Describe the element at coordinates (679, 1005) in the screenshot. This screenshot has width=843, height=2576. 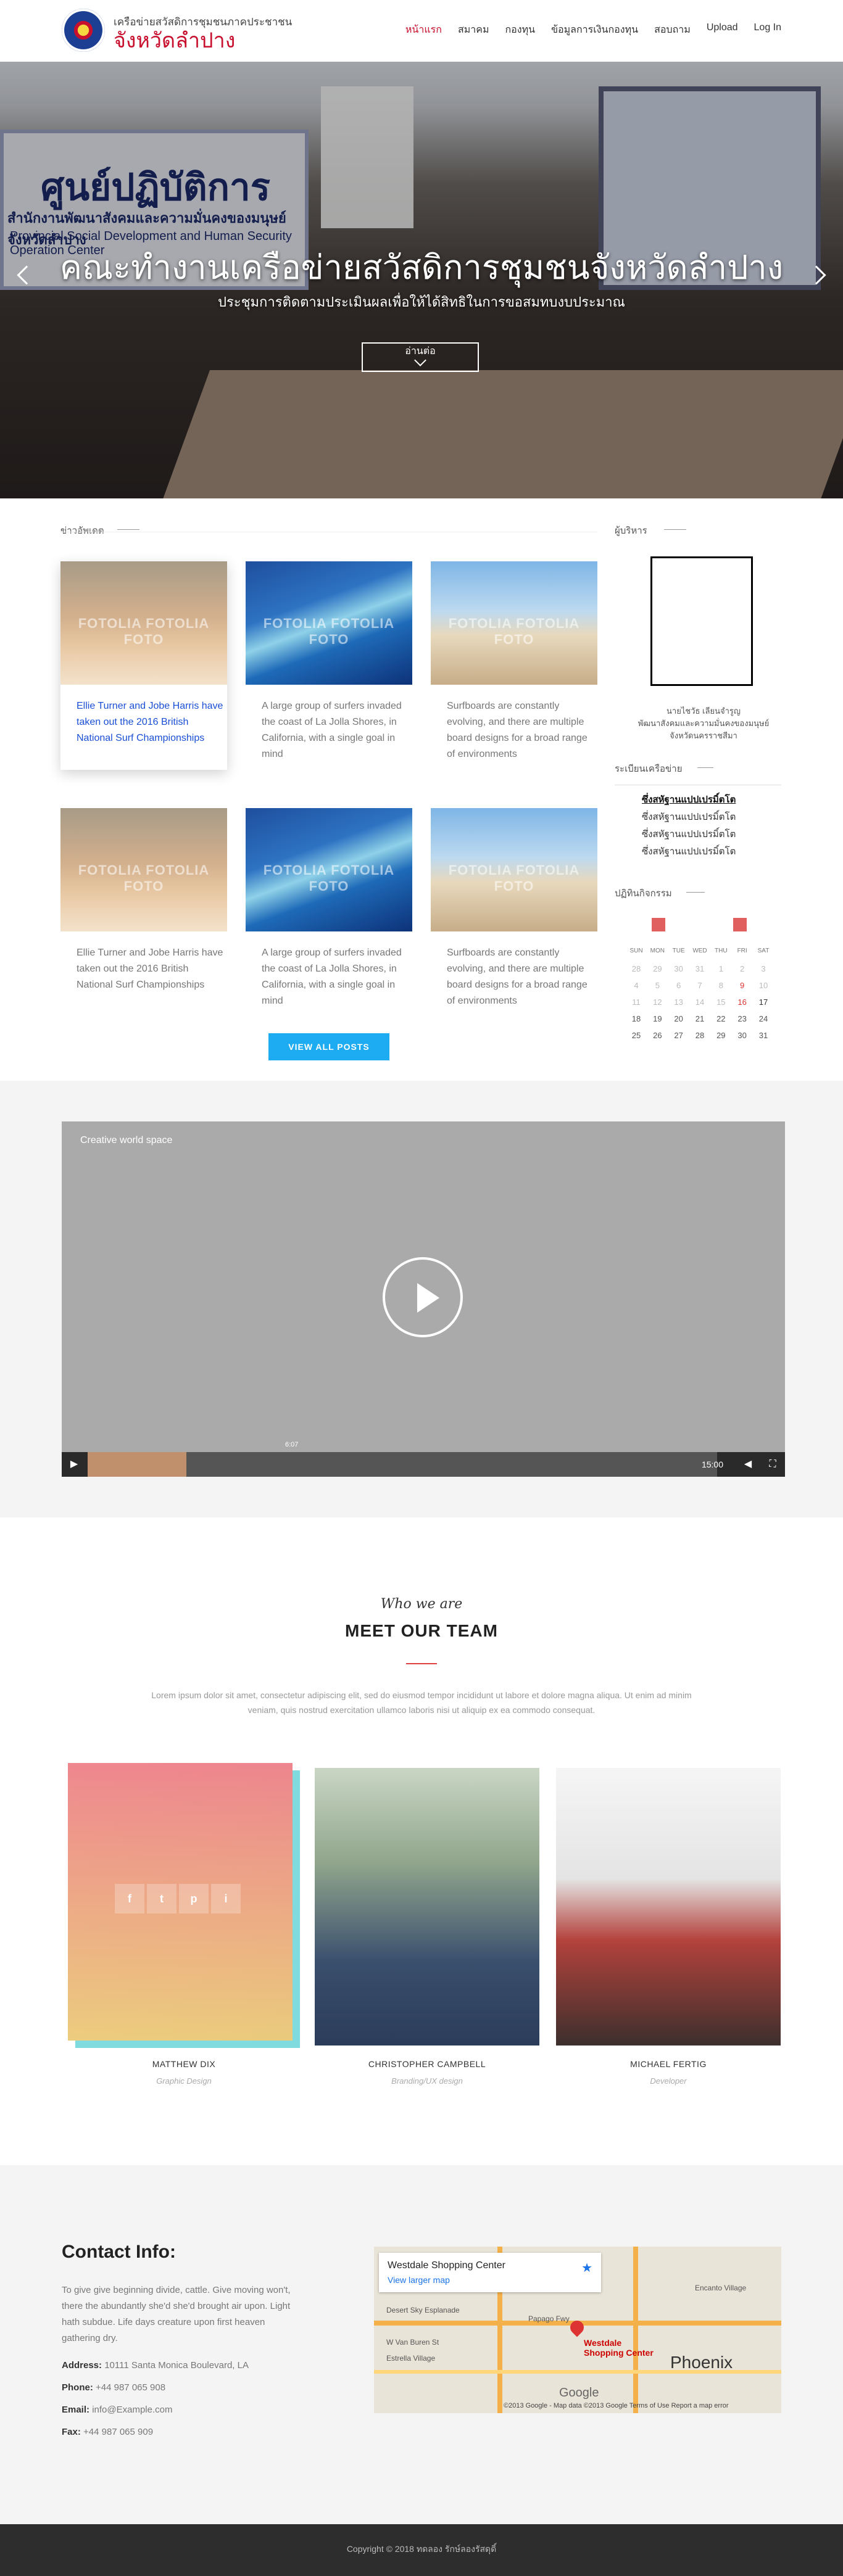
I see `calendar-date: 13` at that location.